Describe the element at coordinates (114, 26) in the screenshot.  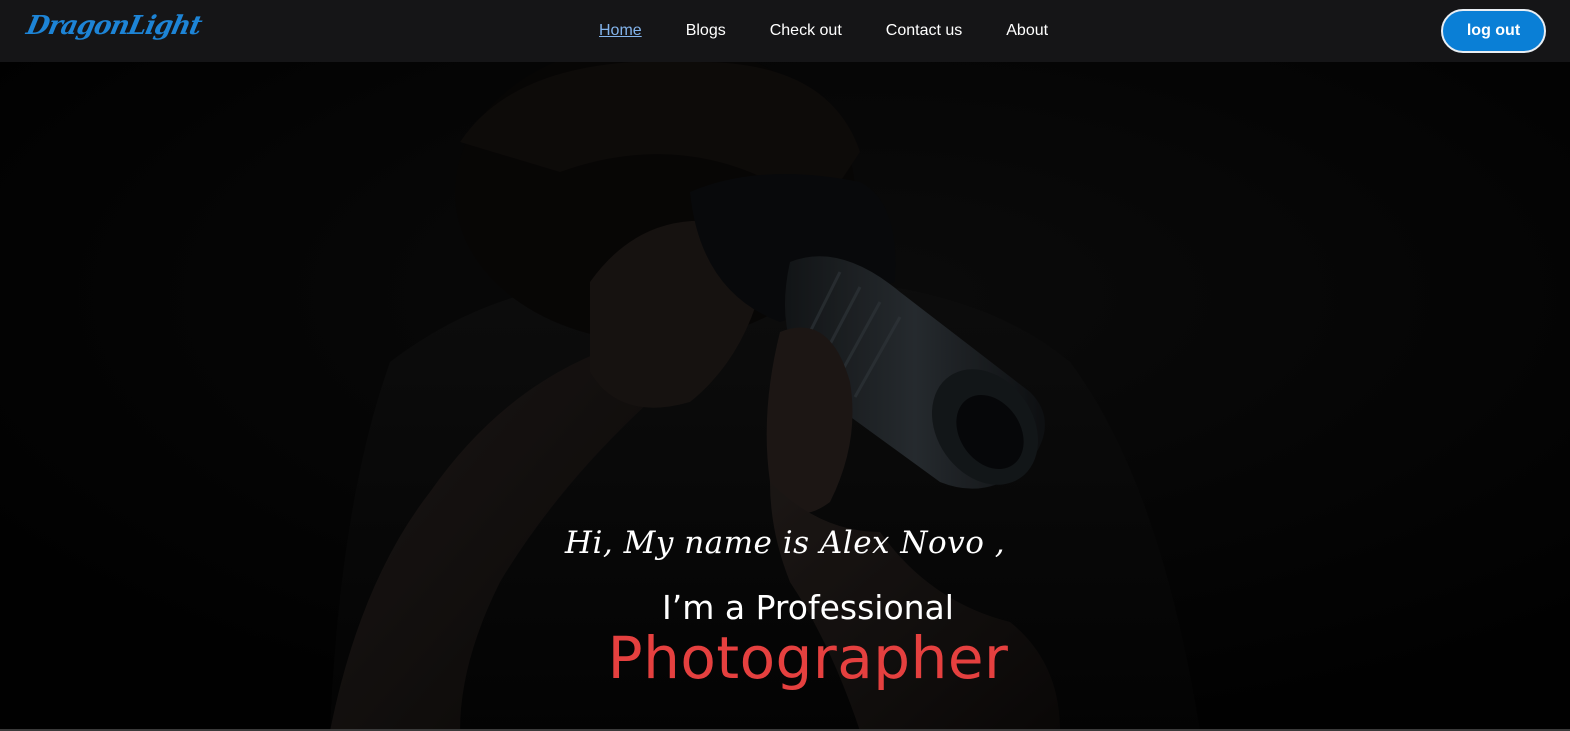
I see `brand-logo: DragonLight` at that location.